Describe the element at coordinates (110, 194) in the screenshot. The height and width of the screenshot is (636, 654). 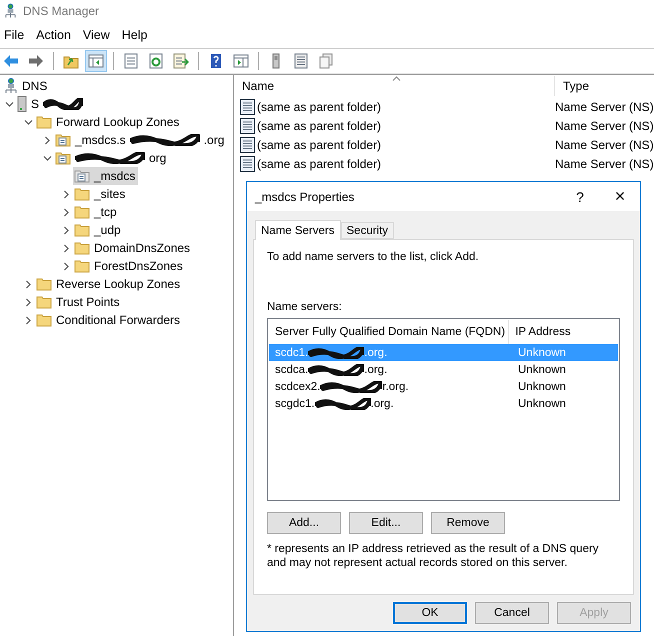
I see `node-label: _sites` at that location.